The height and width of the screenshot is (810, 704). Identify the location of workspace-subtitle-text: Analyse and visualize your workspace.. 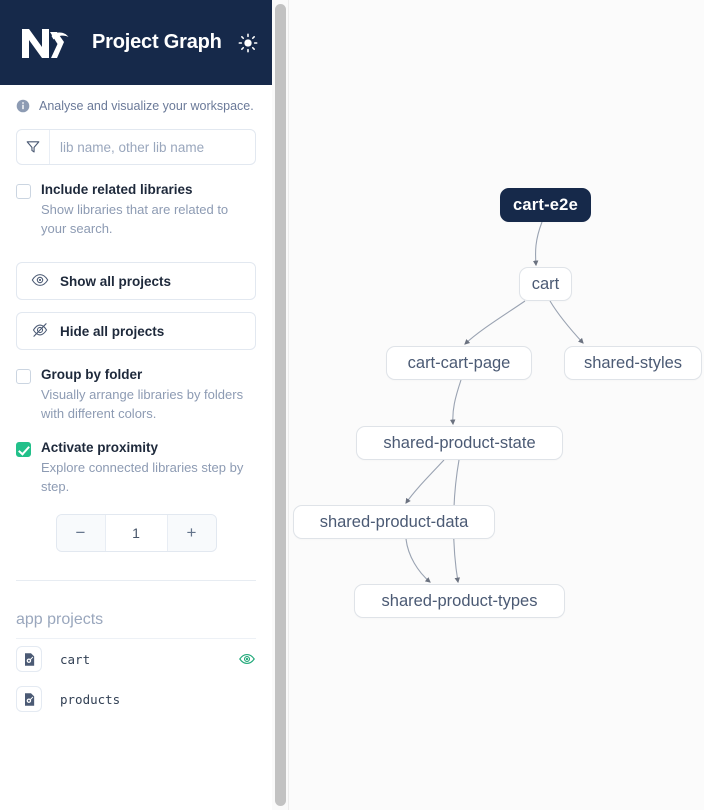
(146, 106).